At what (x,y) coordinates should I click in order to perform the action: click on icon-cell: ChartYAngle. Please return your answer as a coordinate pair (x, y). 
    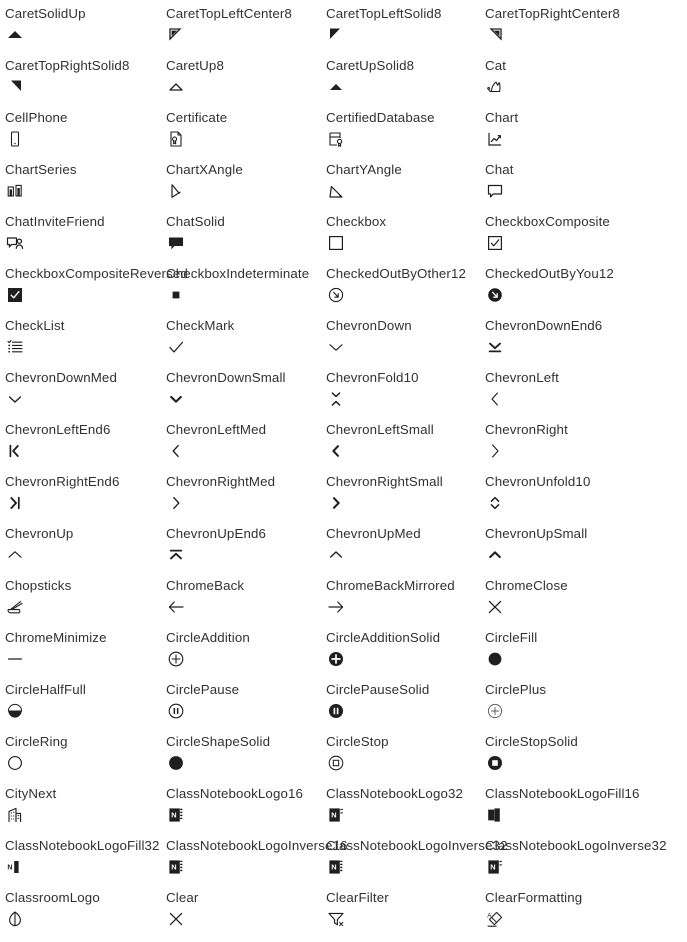
    Looking at the image, I should click on (405, 188).